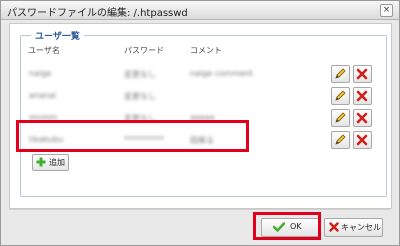 The image size is (400, 246). I want to click on footer-divider, so click(199, 209).